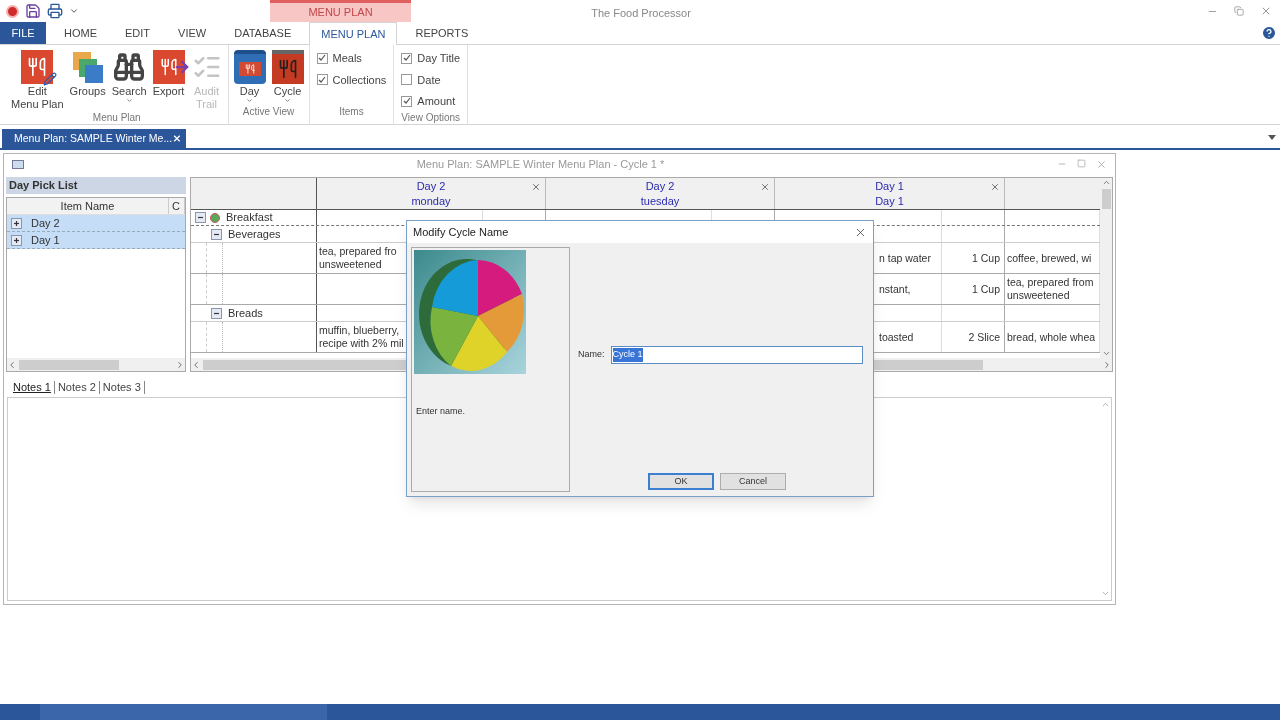 The height and width of the screenshot is (720, 1280). Describe the element at coordinates (340, 11) in the screenshot. I see `contextual-tab-header: MENU PLAN` at that location.